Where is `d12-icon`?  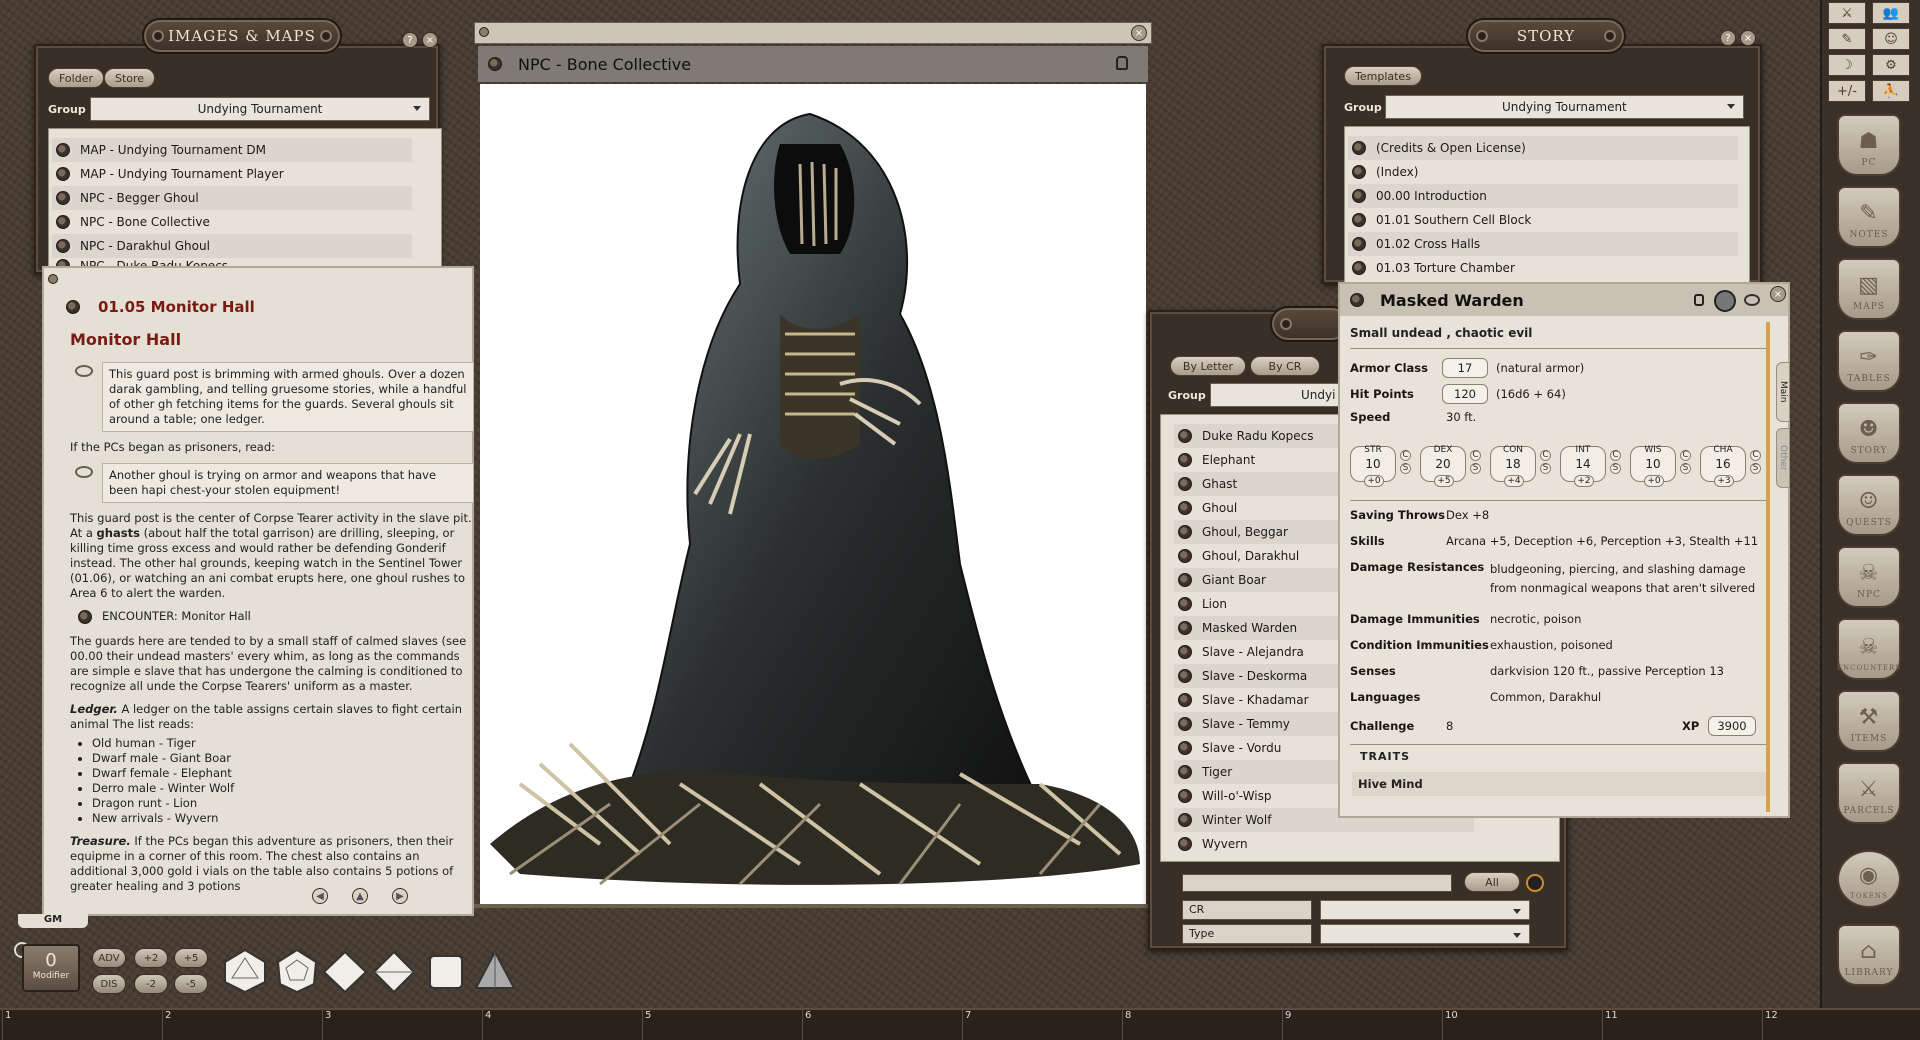
d12-icon is located at coordinates (297, 971).